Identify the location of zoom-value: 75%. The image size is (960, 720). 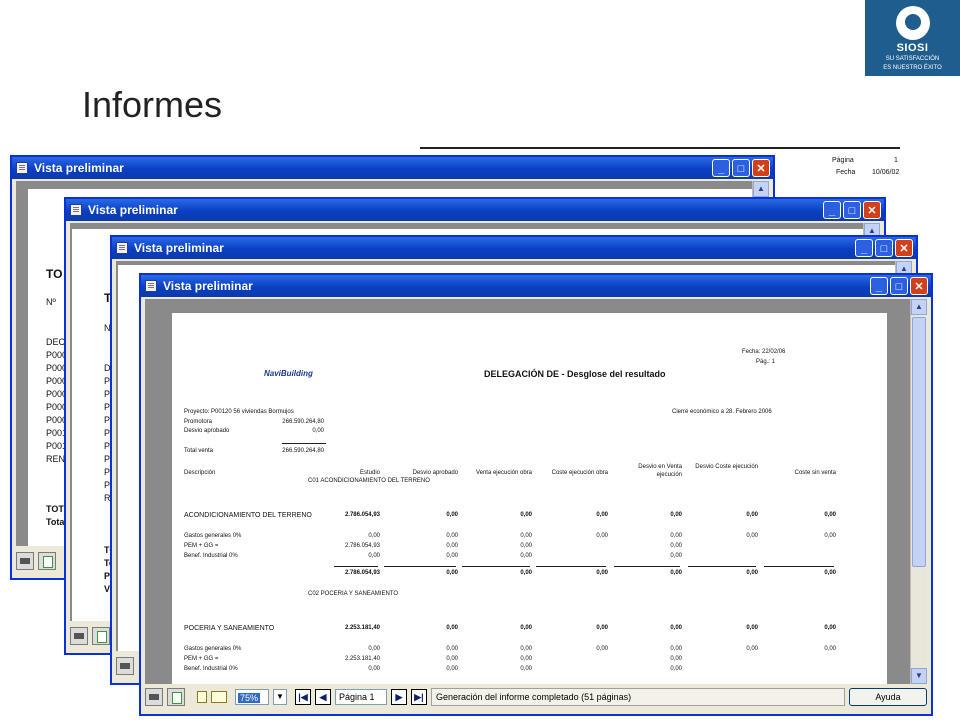
(249, 698).